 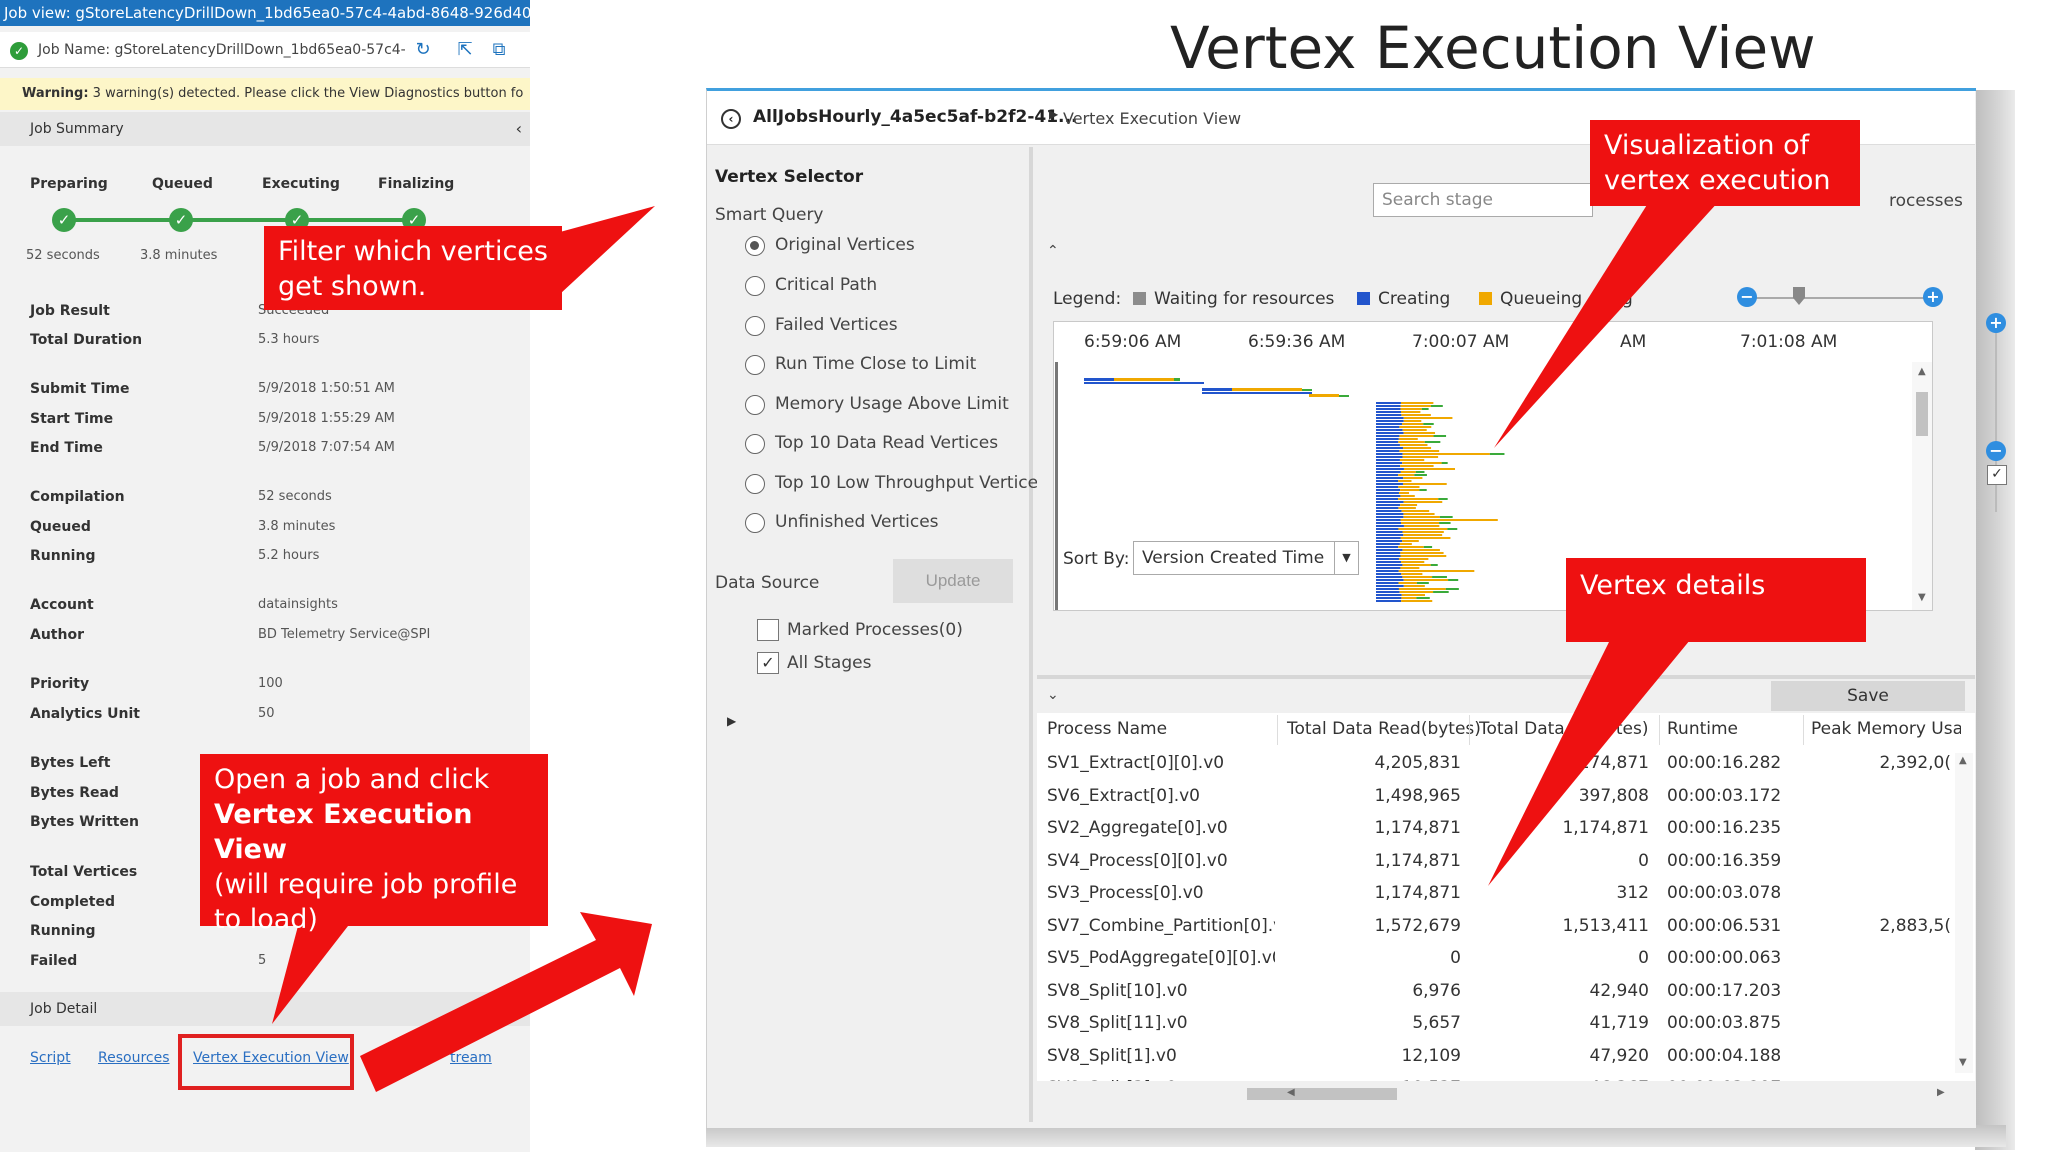 I want to click on resources-link: Resources, so click(x=134, y=1058).